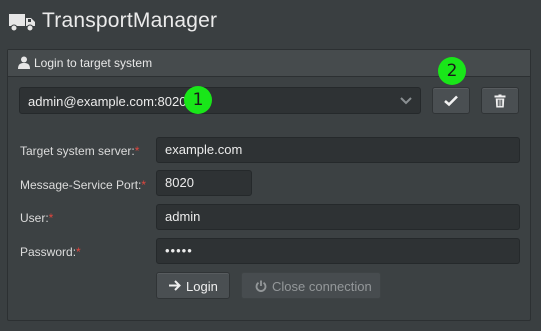  I want to click on truck-icon, so click(22, 23).